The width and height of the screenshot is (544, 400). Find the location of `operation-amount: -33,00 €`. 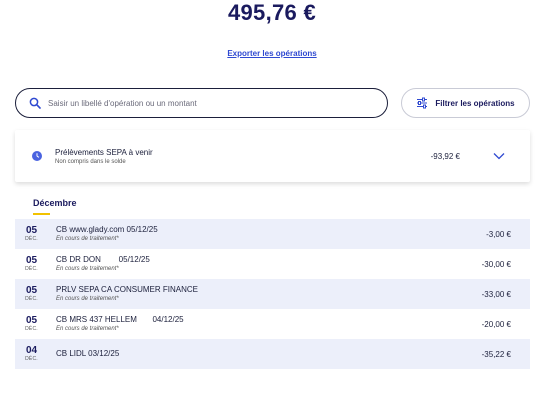

operation-amount: -33,00 € is located at coordinates (496, 294).